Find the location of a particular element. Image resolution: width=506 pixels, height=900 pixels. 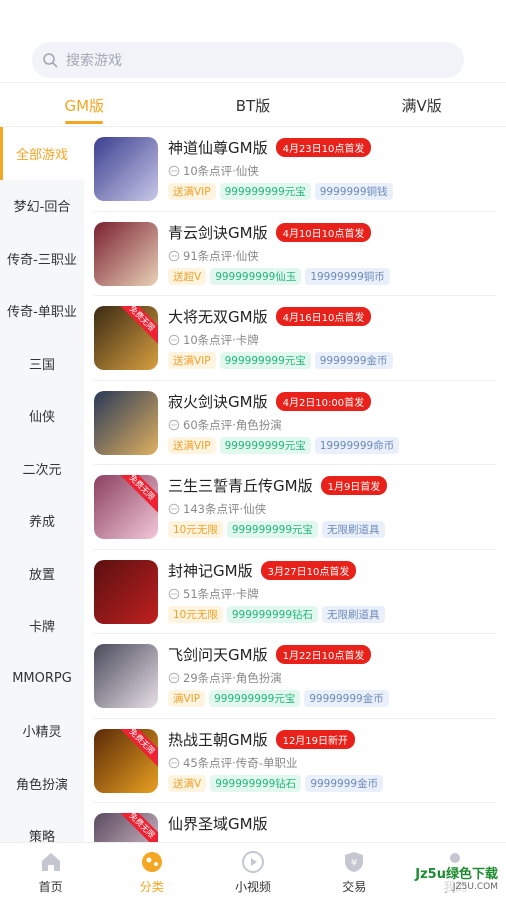

nav-video: 小视频 is located at coordinates (252, 871).